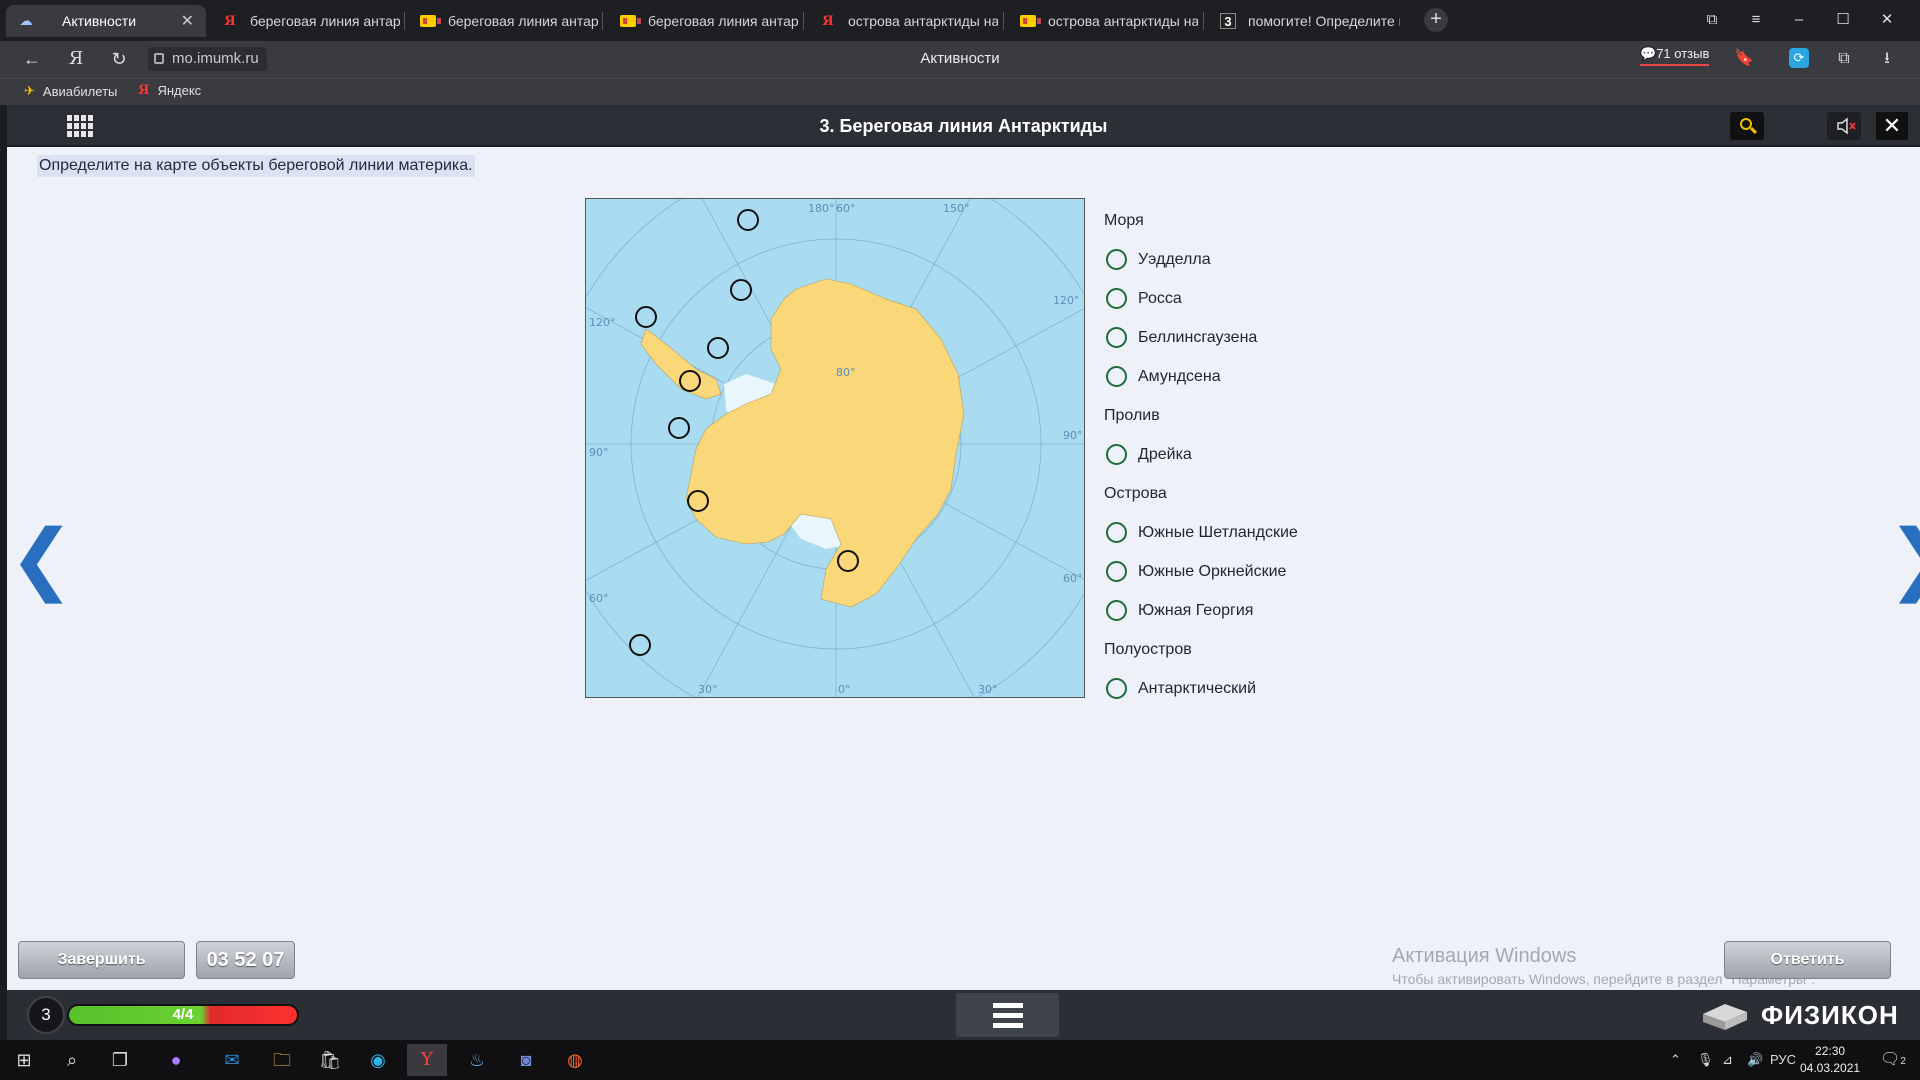 The width and height of the screenshot is (1920, 1080). I want to click on search-icon: ⌕, so click(72, 1060).